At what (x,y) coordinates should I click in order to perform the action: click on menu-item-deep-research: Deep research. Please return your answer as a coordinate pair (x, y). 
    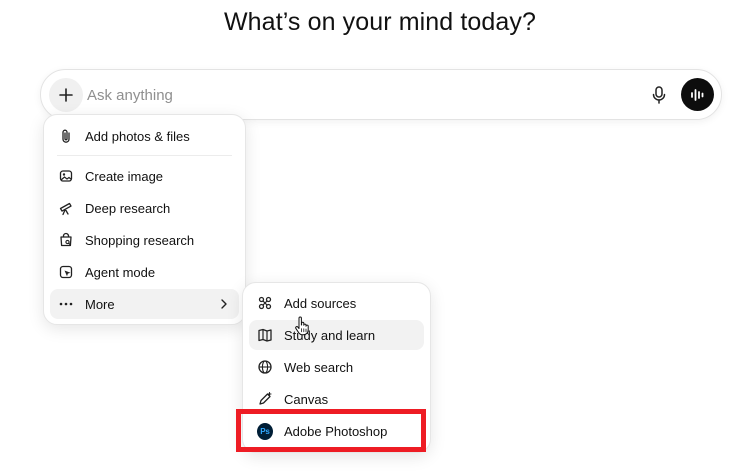
    Looking at the image, I should click on (144, 208).